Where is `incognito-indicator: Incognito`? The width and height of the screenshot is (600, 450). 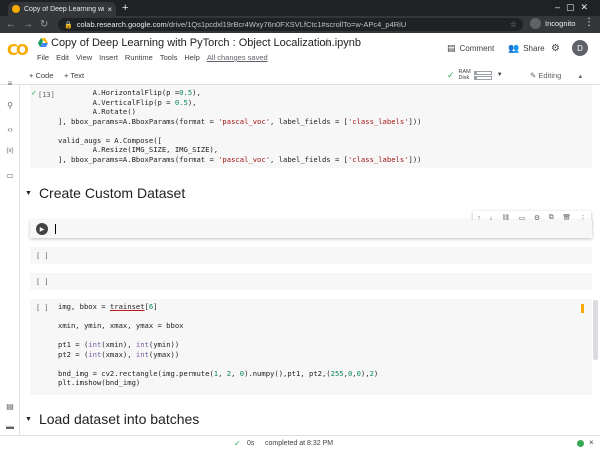
incognito-indicator: Incognito is located at coordinates (552, 23).